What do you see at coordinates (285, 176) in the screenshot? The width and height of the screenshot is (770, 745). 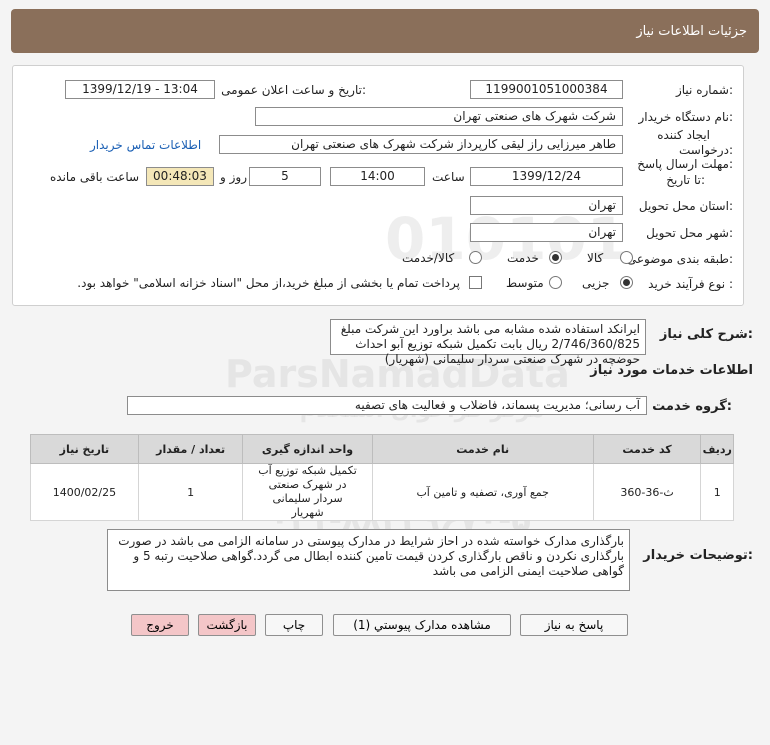 I see `remaining-days-field: 5` at bounding box center [285, 176].